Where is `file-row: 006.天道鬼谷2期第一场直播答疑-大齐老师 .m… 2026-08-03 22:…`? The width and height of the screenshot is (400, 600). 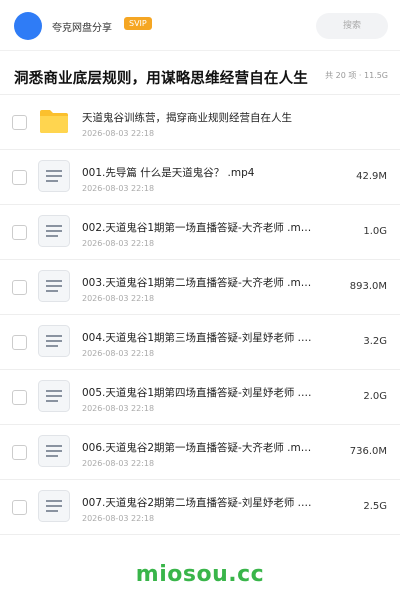 file-row: 006.天道鬼谷2期第一场直播答疑-大齐老师 .m… 2026-08-03 22:… is located at coordinates (200, 452).